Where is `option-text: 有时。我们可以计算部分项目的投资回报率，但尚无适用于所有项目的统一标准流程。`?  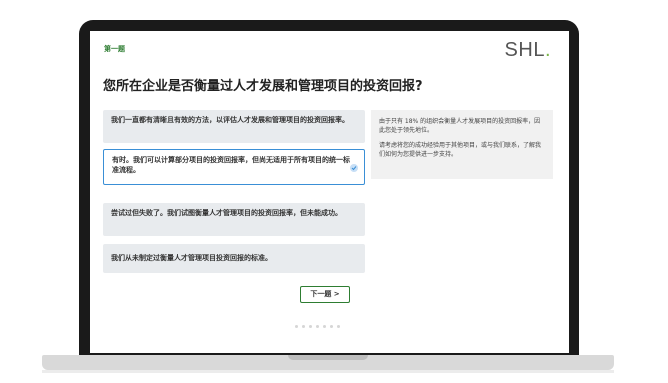 option-text: 有时。我们可以计算部分项目的投资回报率，但尚无适用于所有项目的统一标准流程。 is located at coordinates (231, 165).